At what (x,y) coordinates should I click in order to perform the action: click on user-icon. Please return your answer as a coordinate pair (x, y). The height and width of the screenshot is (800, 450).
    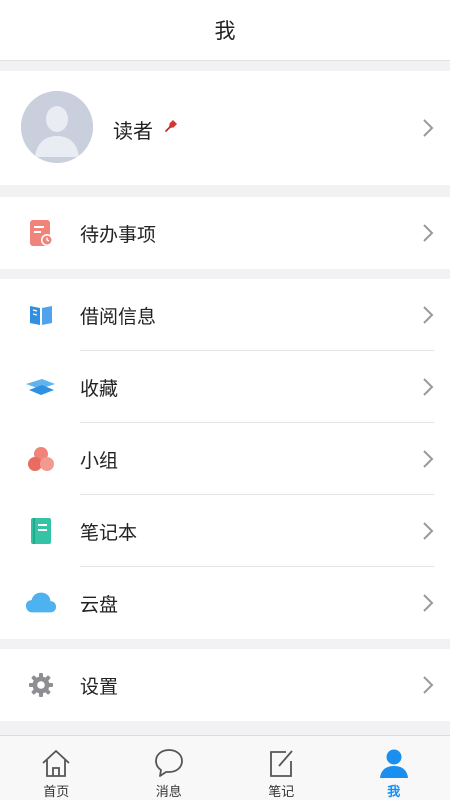
    Looking at the image, I should click on (393, 763).